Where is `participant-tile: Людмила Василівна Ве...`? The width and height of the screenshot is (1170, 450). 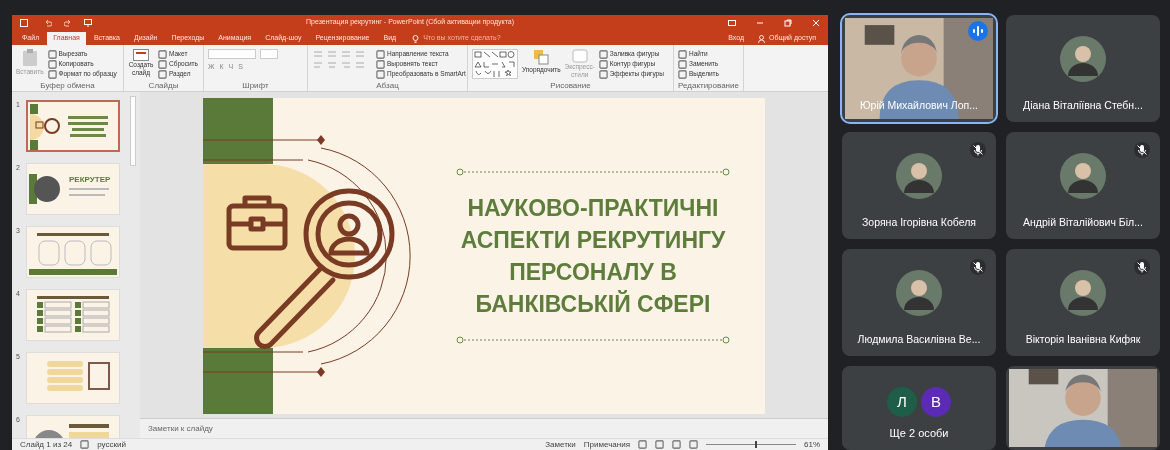
participant-tile: Людмила Василівна Ве... is located at coordinates (919, 302).